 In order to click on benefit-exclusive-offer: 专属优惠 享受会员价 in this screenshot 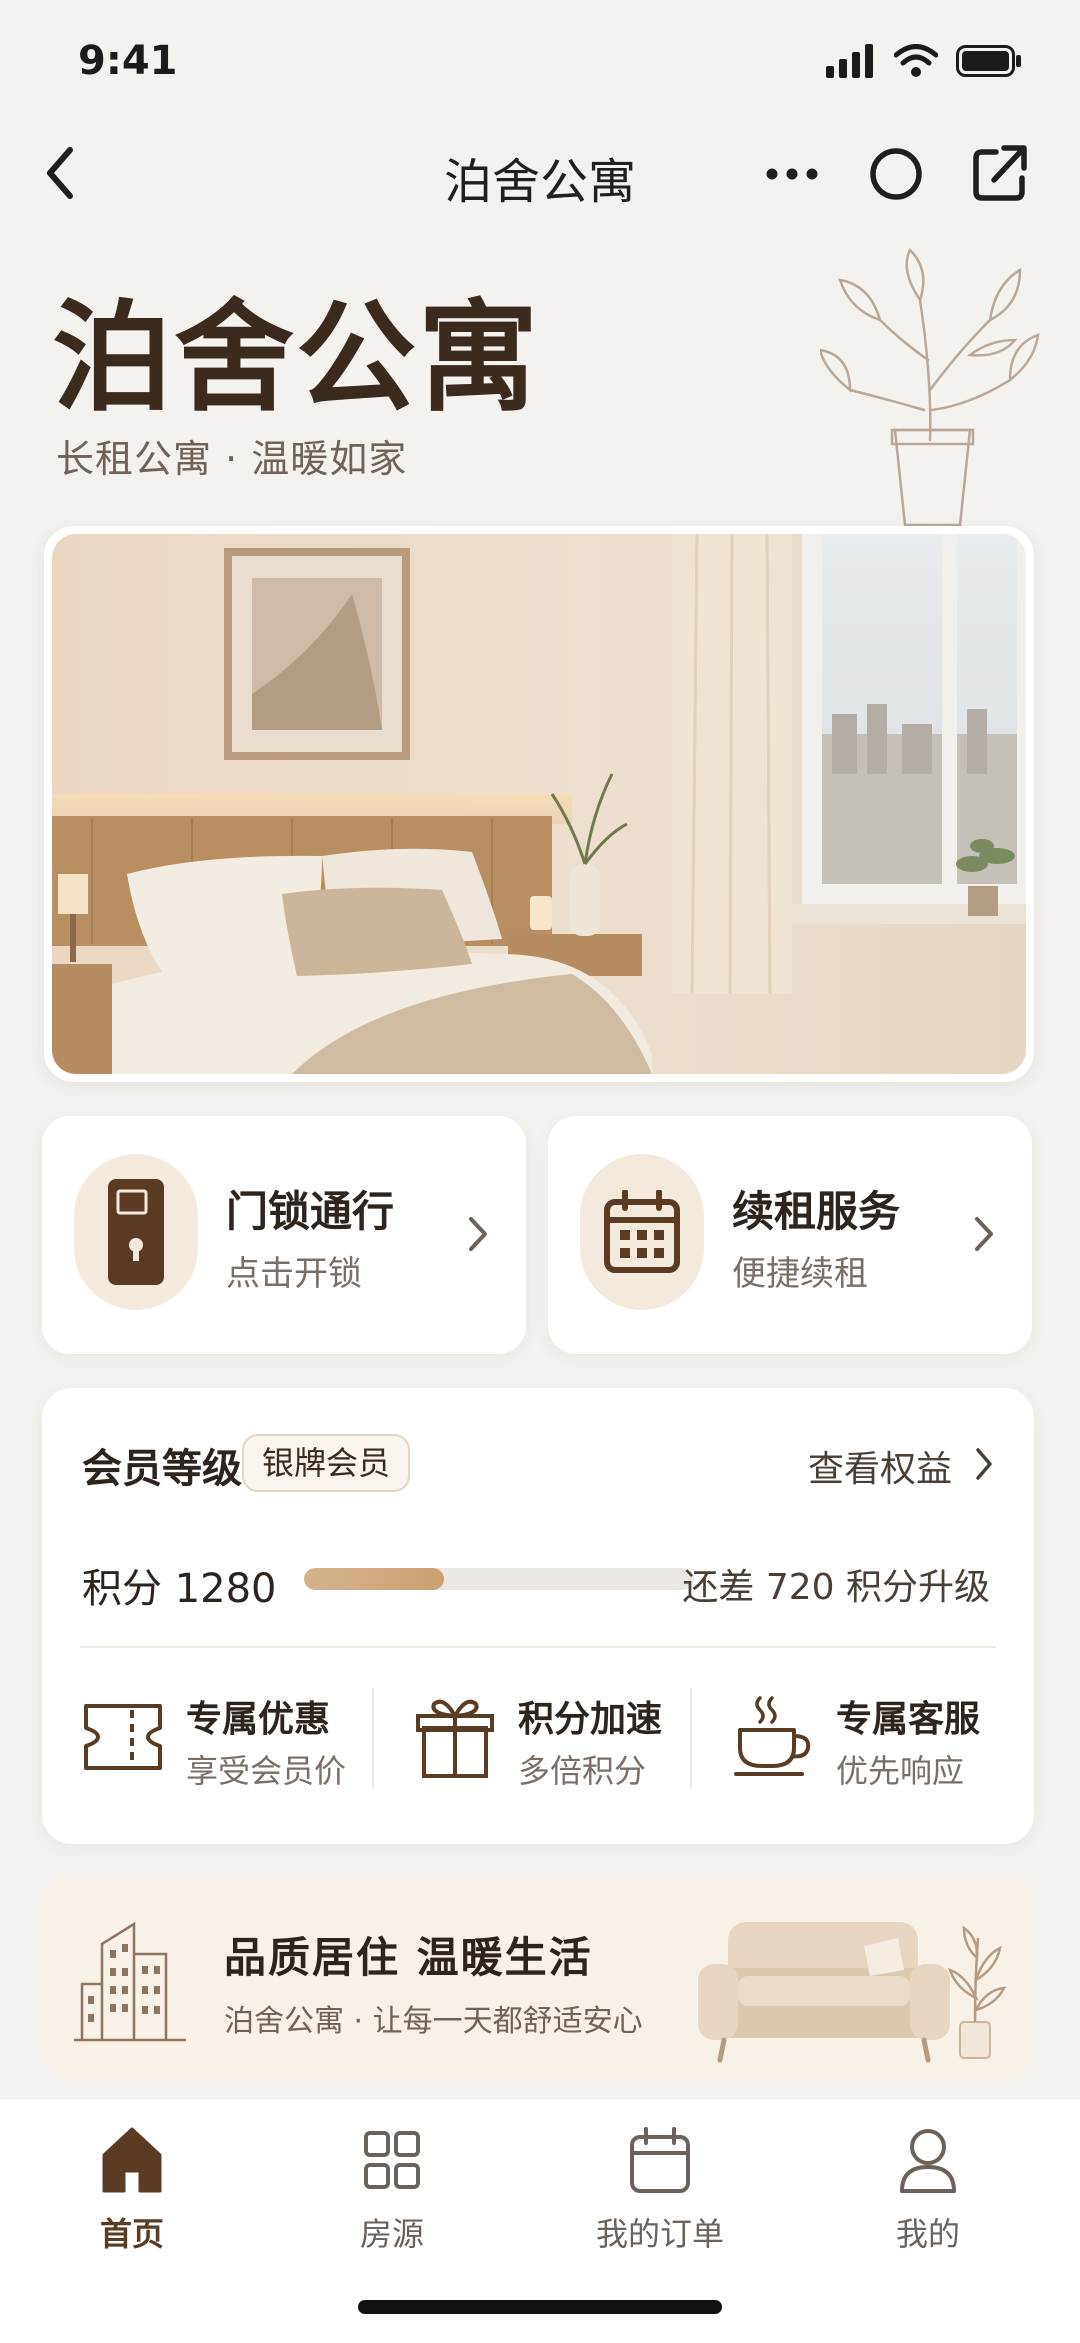, I will do `click(222, 1743)`.